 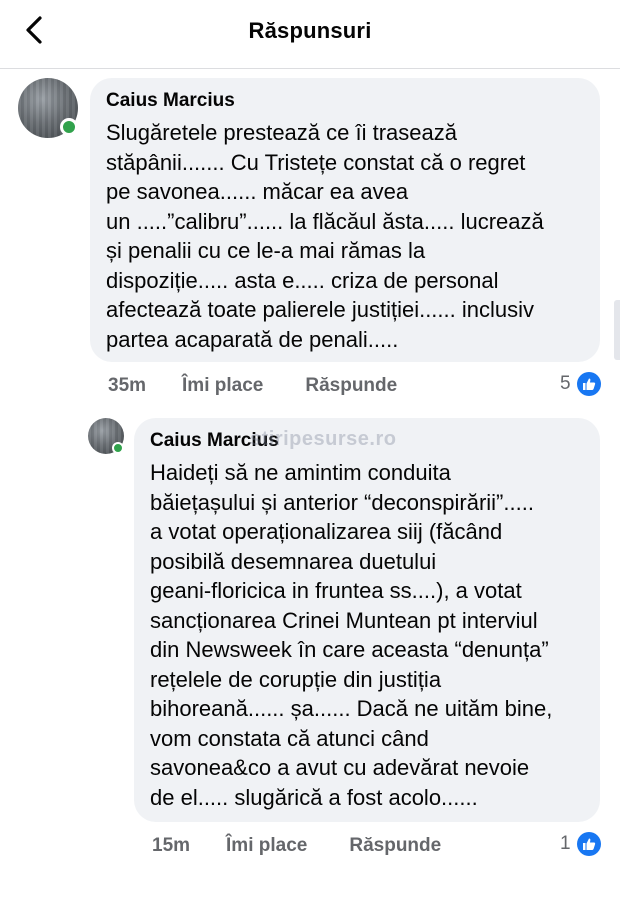 I want to click on top-bar: Răspunsuri, so click(x=310, y=34).